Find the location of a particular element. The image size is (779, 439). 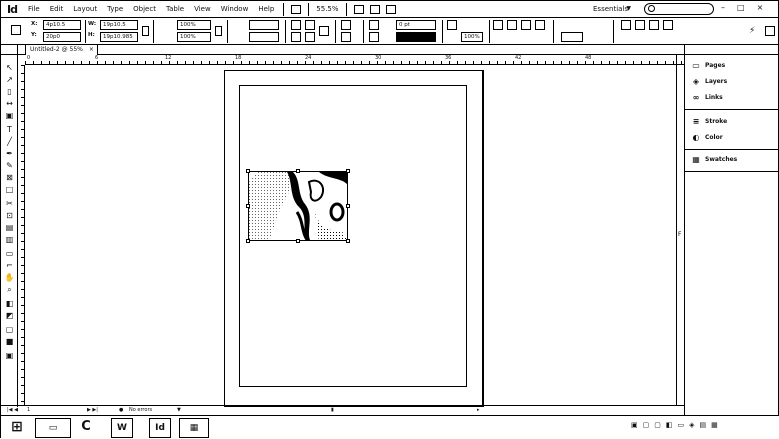

rotate-cw-icon is located at coordinates (296, 25).